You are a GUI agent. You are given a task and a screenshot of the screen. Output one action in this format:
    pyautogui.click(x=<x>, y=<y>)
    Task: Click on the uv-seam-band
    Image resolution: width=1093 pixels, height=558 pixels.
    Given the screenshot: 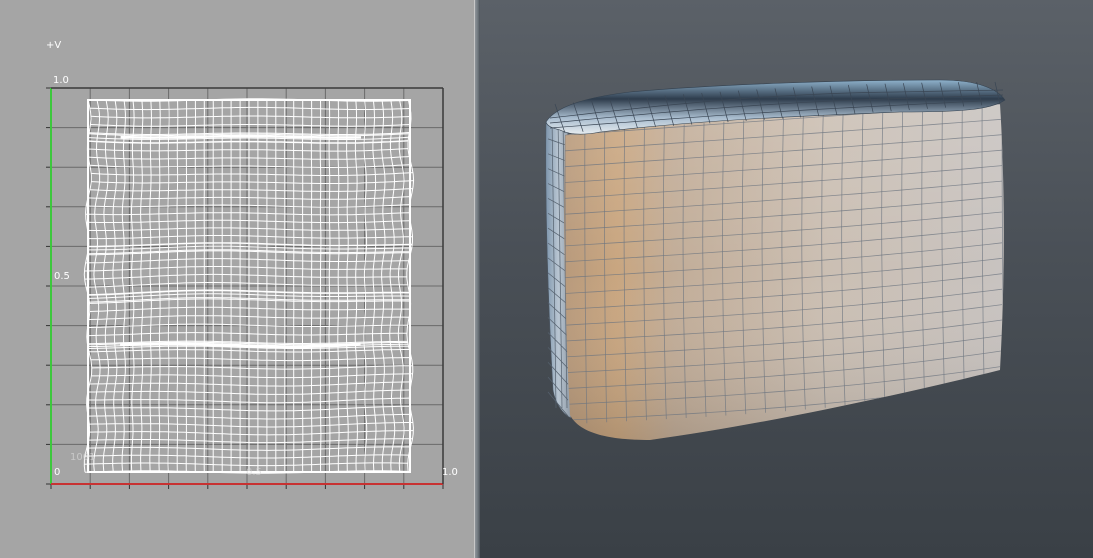 What is the action you would take?
    pyautogui.click(x=241, y=136)
    